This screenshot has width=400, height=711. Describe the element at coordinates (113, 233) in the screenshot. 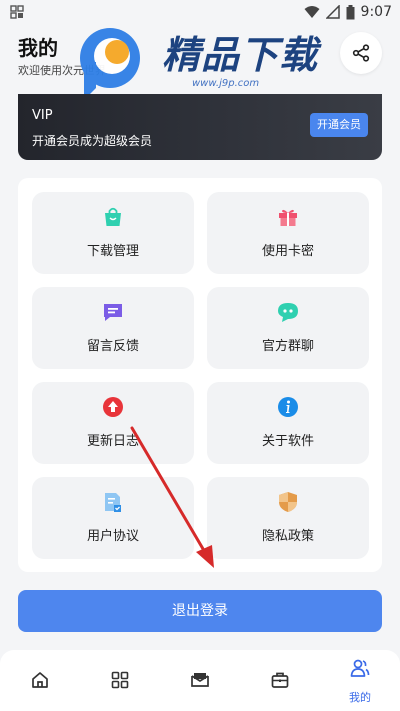

I see `menu-item-download-management: 下载管理` at that location.